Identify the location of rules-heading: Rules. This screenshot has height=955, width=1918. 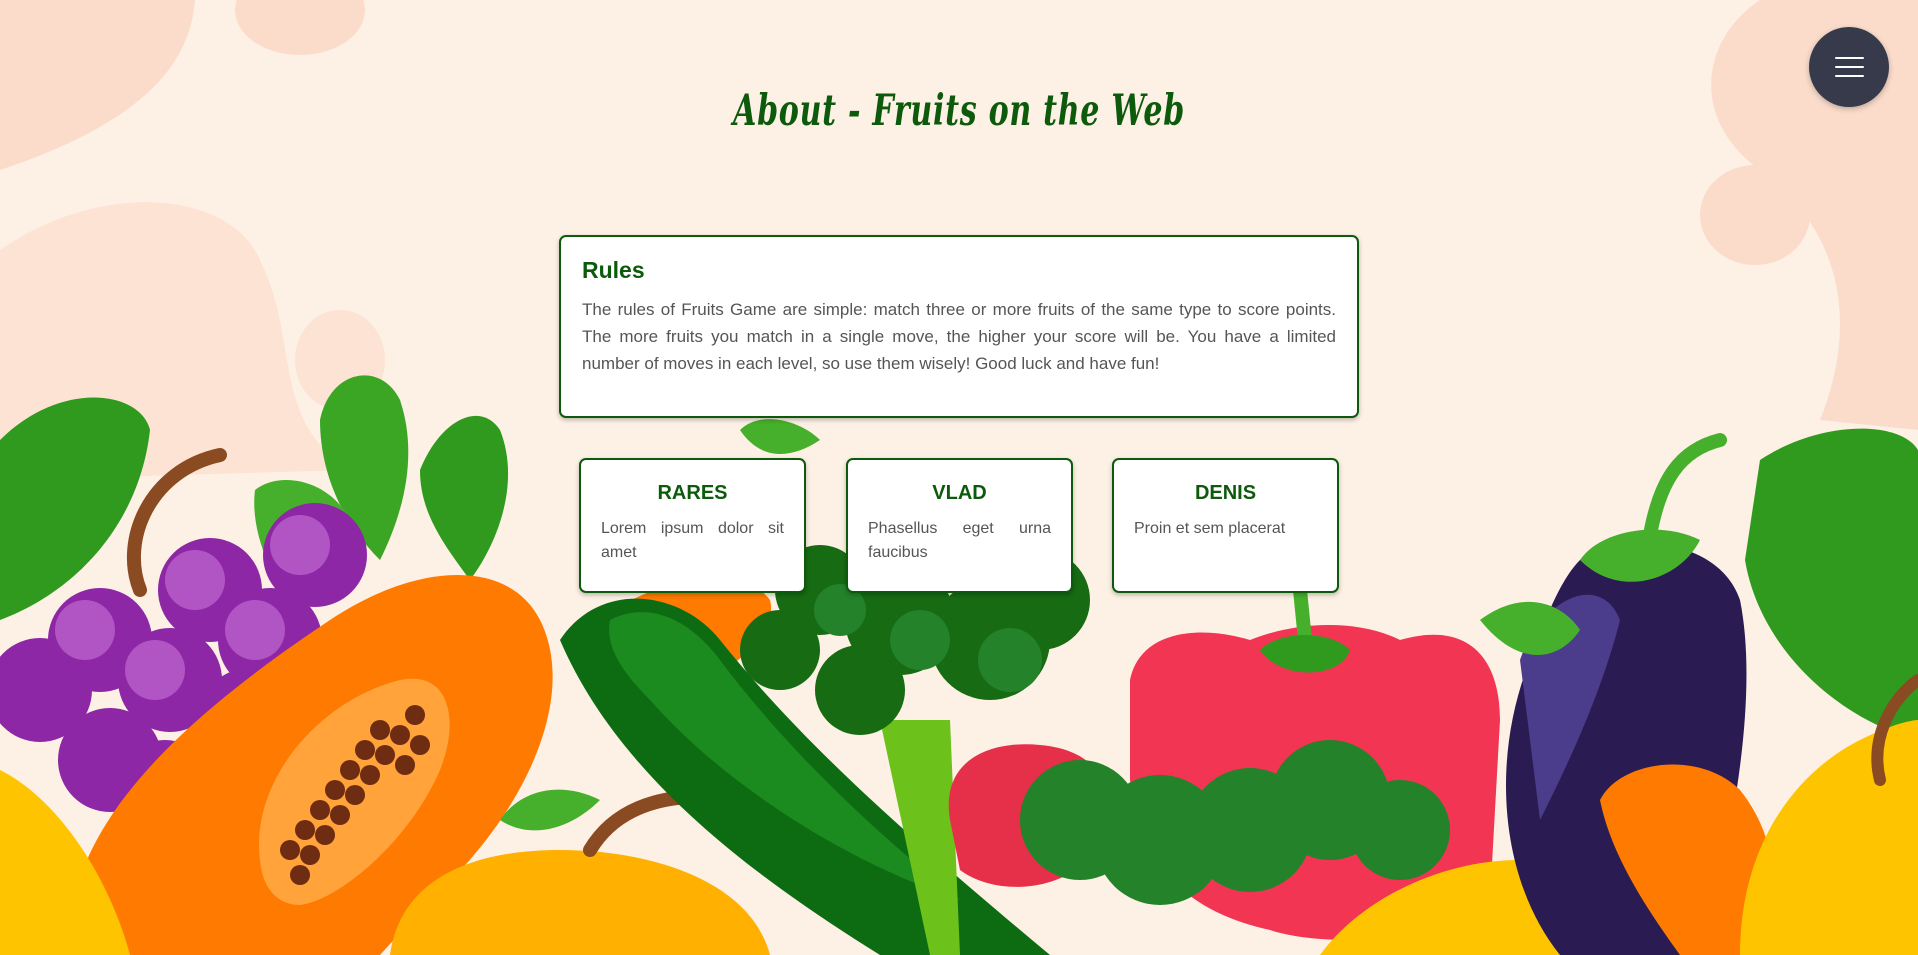
(613, 270).